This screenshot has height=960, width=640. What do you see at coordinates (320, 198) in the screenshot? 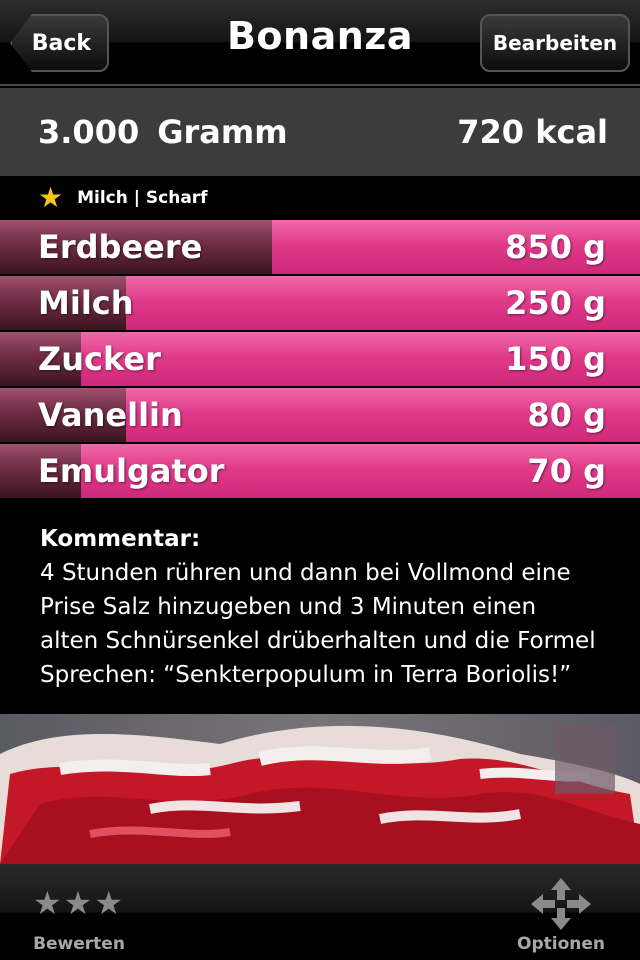
I see `tag-row: ★ Milch | Scharf` at bounding box center [320, 198].